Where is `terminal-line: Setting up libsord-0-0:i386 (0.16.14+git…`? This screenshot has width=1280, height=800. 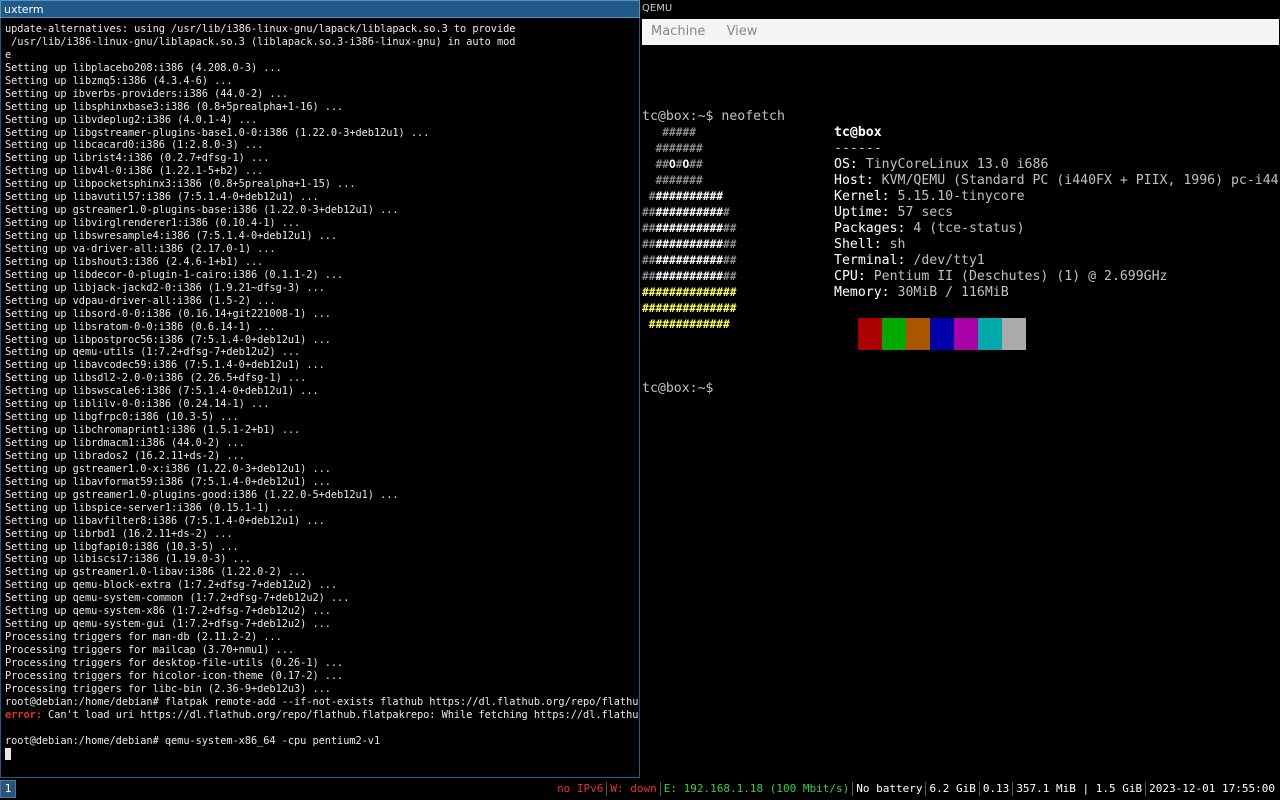 terminal-line: Setting up libsord-0-0:i386 (0.16.14+git… is located at coordinates (168, 313).